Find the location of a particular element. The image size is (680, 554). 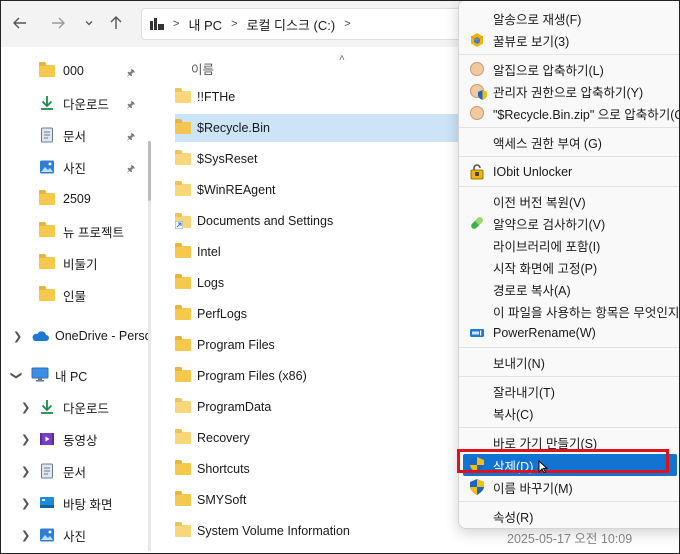

sidebar-item-pc-desktop: 바탕 화면 is located at coordinates (75, 503).